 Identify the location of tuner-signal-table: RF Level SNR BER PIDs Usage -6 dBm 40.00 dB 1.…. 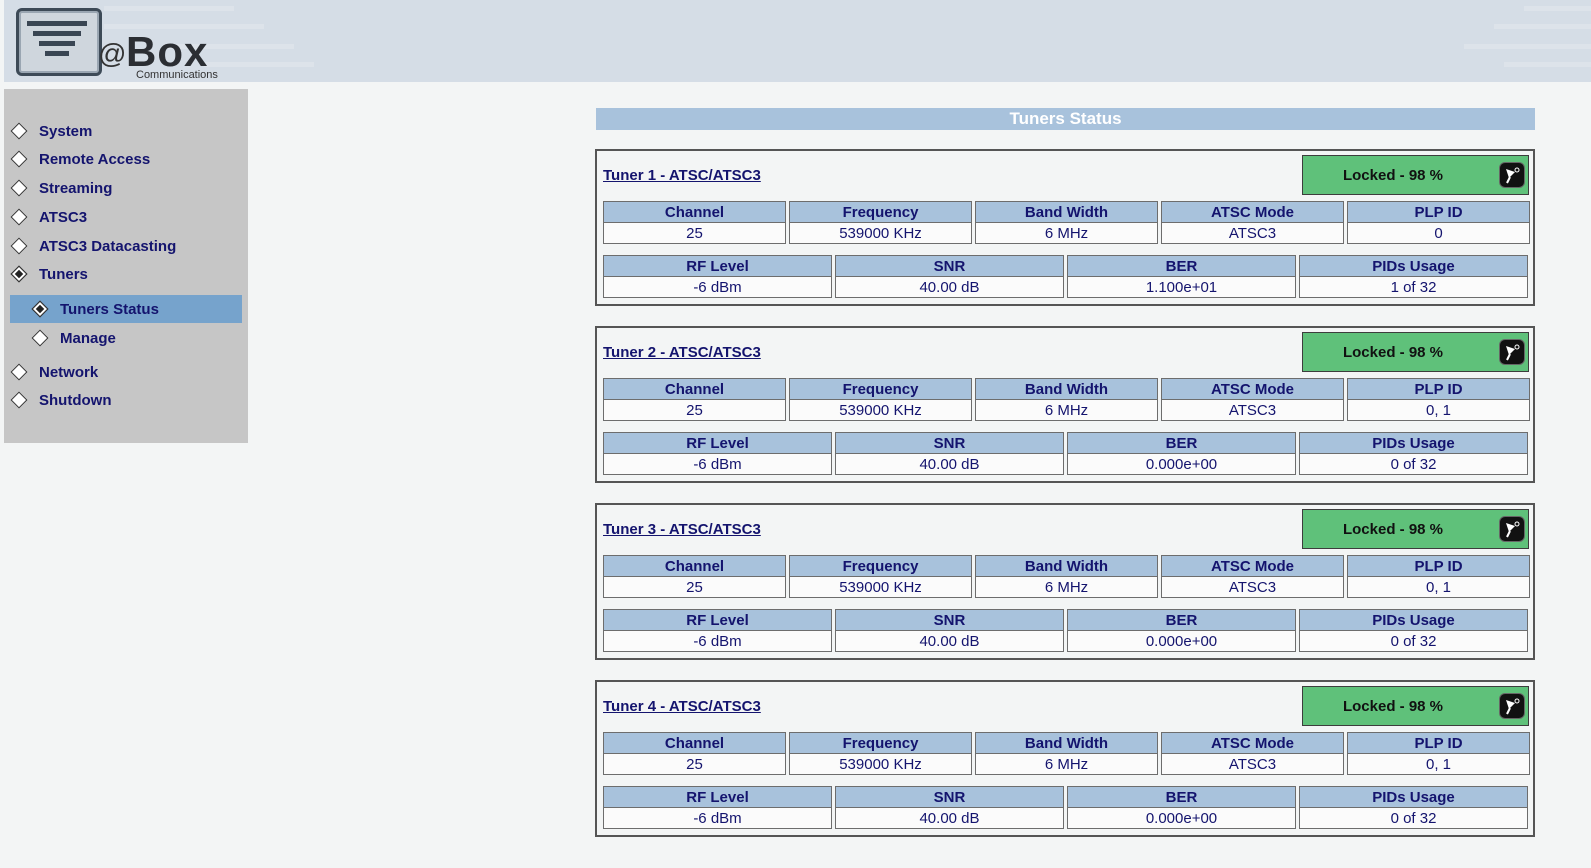
(1065, 276).